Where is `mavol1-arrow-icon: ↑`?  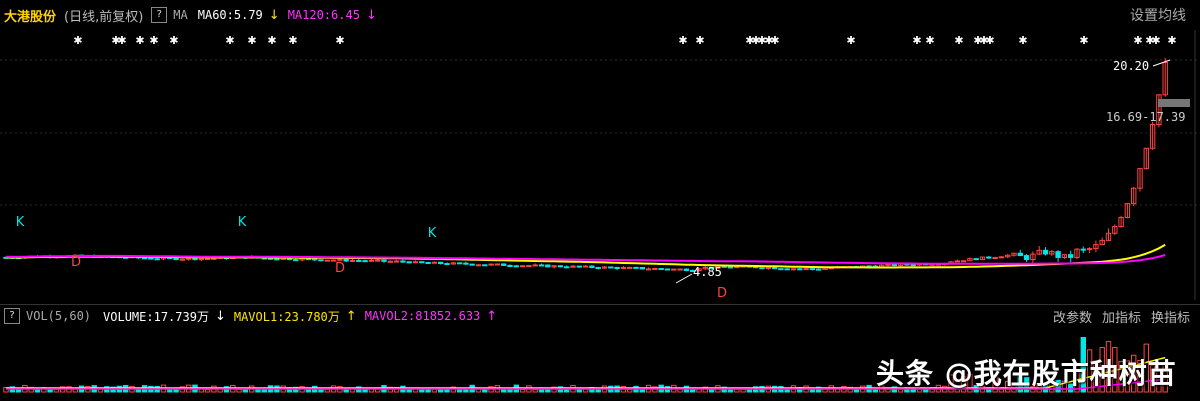 mavol1-arrow-icon: ↑ is located at coordinates (351, 316).